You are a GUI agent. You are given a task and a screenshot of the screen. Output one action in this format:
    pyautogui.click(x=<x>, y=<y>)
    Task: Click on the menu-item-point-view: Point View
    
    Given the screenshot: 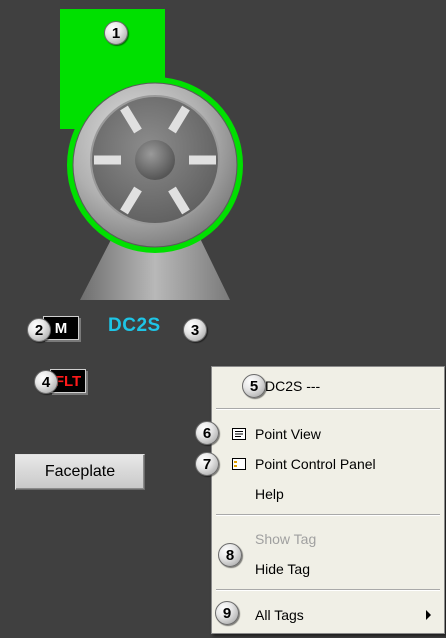 What is the action you would take?
    pyautogui.click(x=328, y=434)
    